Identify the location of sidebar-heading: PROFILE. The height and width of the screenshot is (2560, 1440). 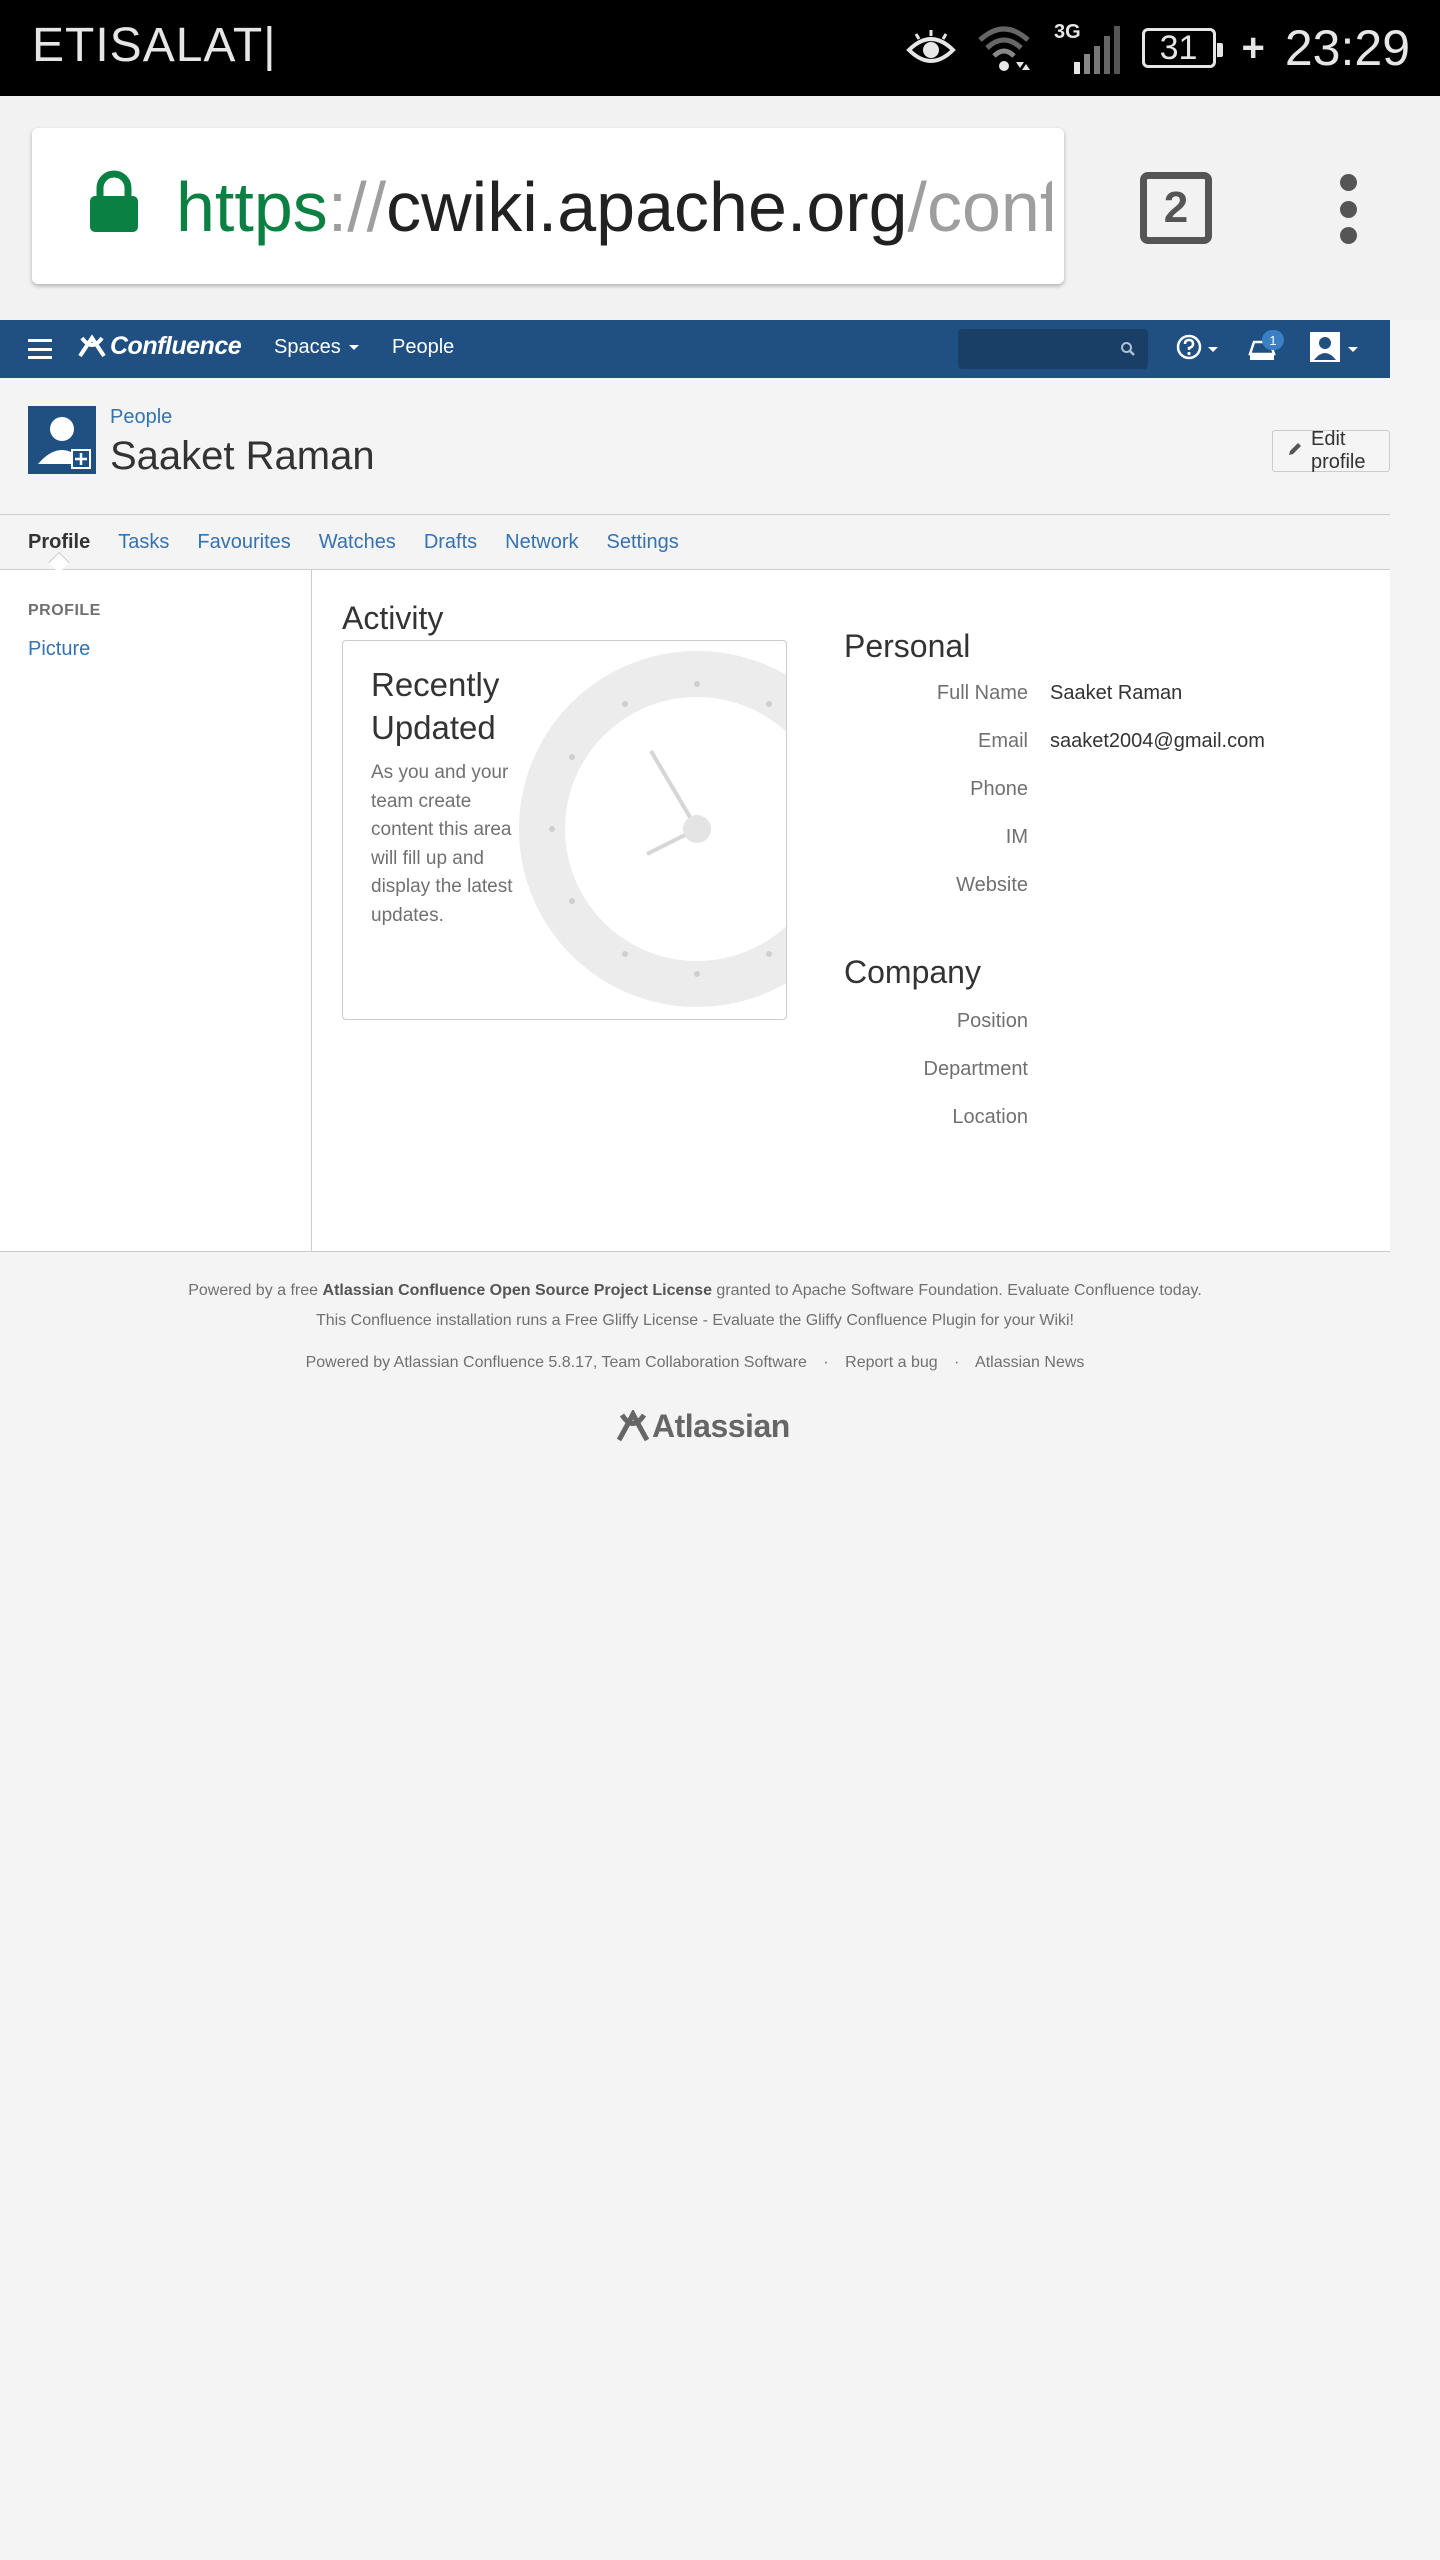
(64, 610).